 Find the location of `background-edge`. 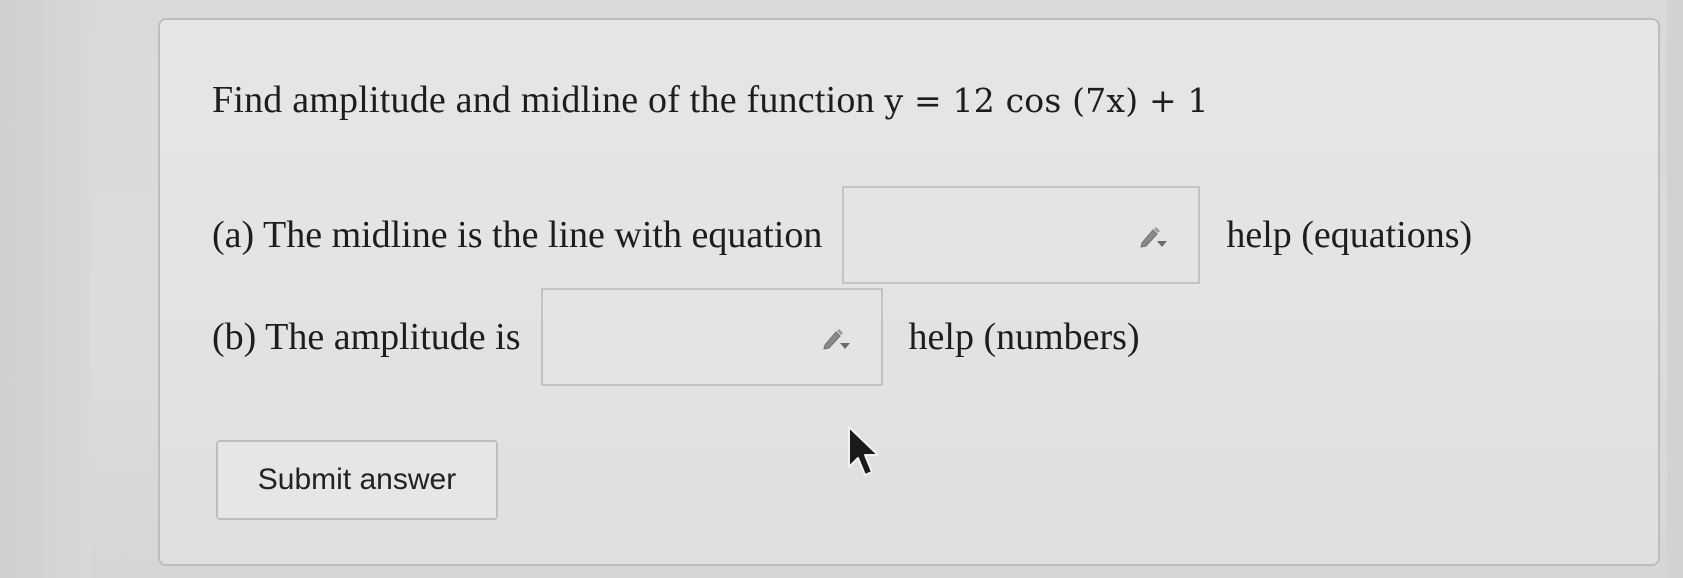

background-edge is located at coordinates (45, 289).